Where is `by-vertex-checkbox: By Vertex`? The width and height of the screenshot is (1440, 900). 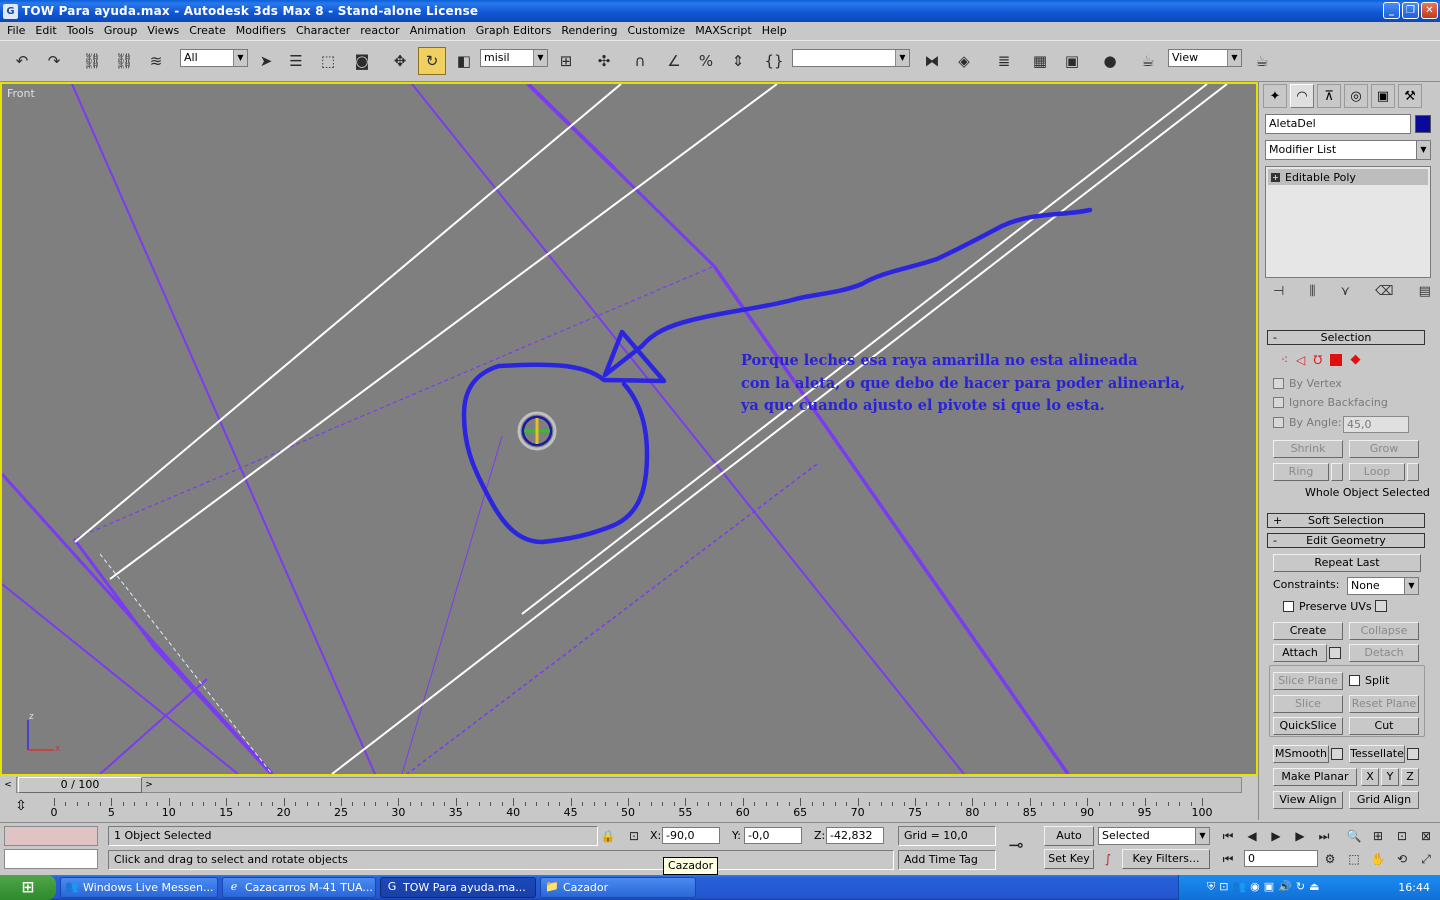
by-vertex-checkbox: By Vertex is located at coordinates (1307, 383).